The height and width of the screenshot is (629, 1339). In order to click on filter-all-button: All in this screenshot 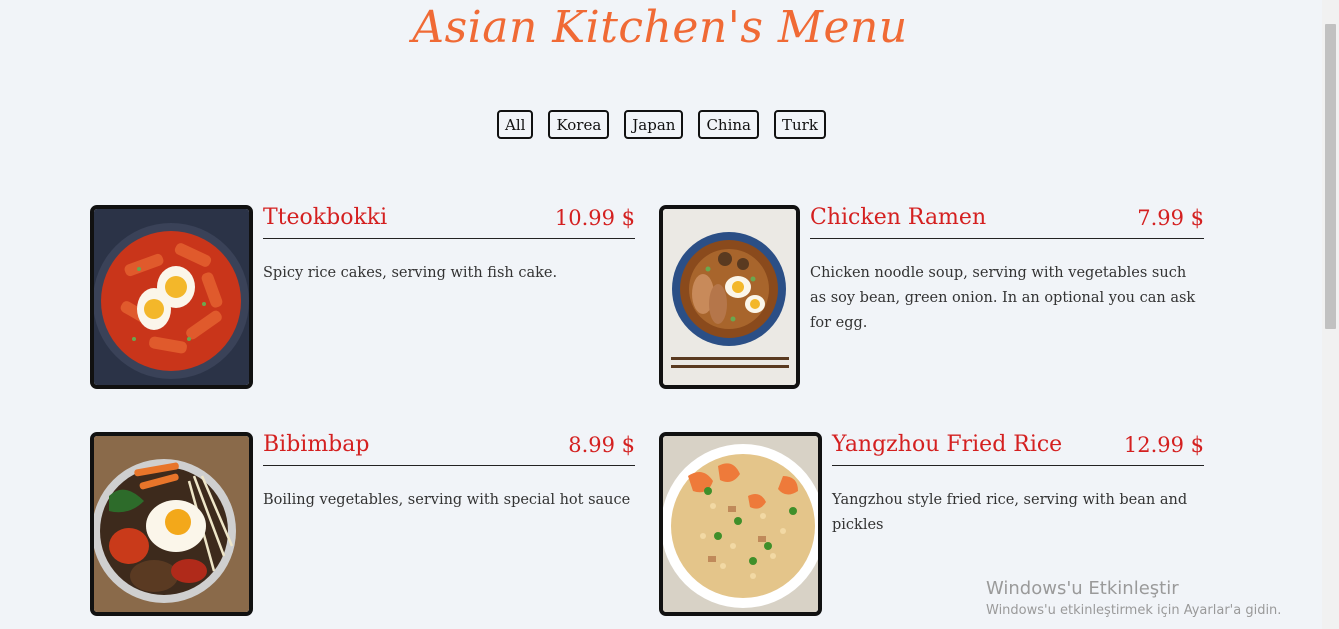, I will do `click(515, 124)`.